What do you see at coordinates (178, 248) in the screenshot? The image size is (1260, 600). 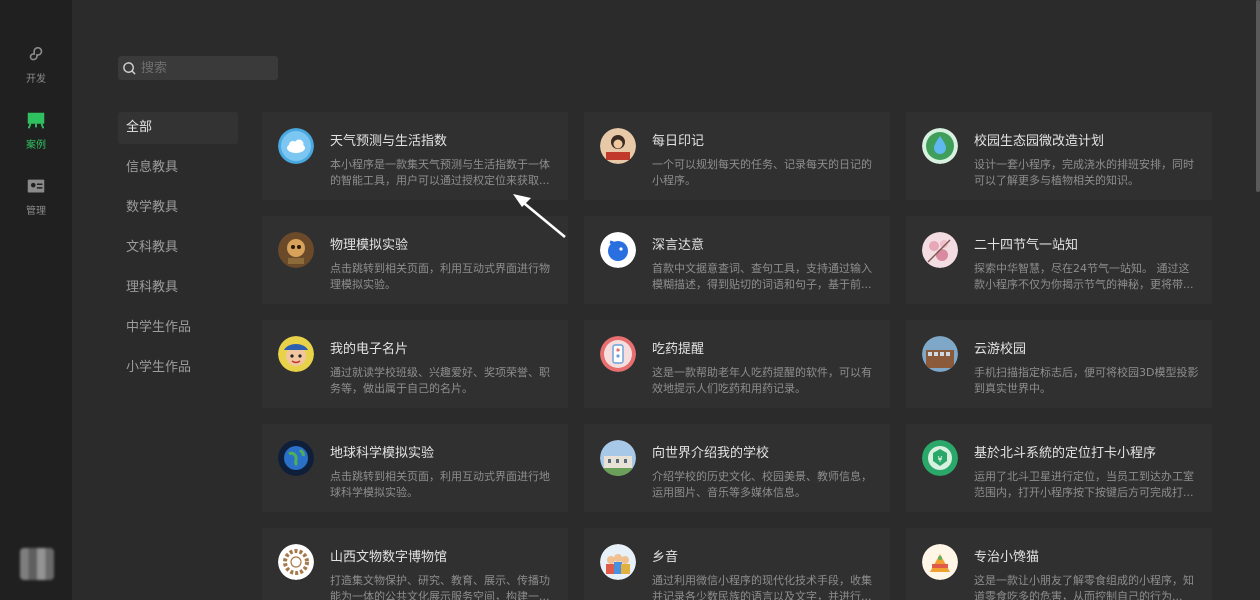 I see `category-liberal-arts-tools: 文科教具` at bounding box center [178, 248].